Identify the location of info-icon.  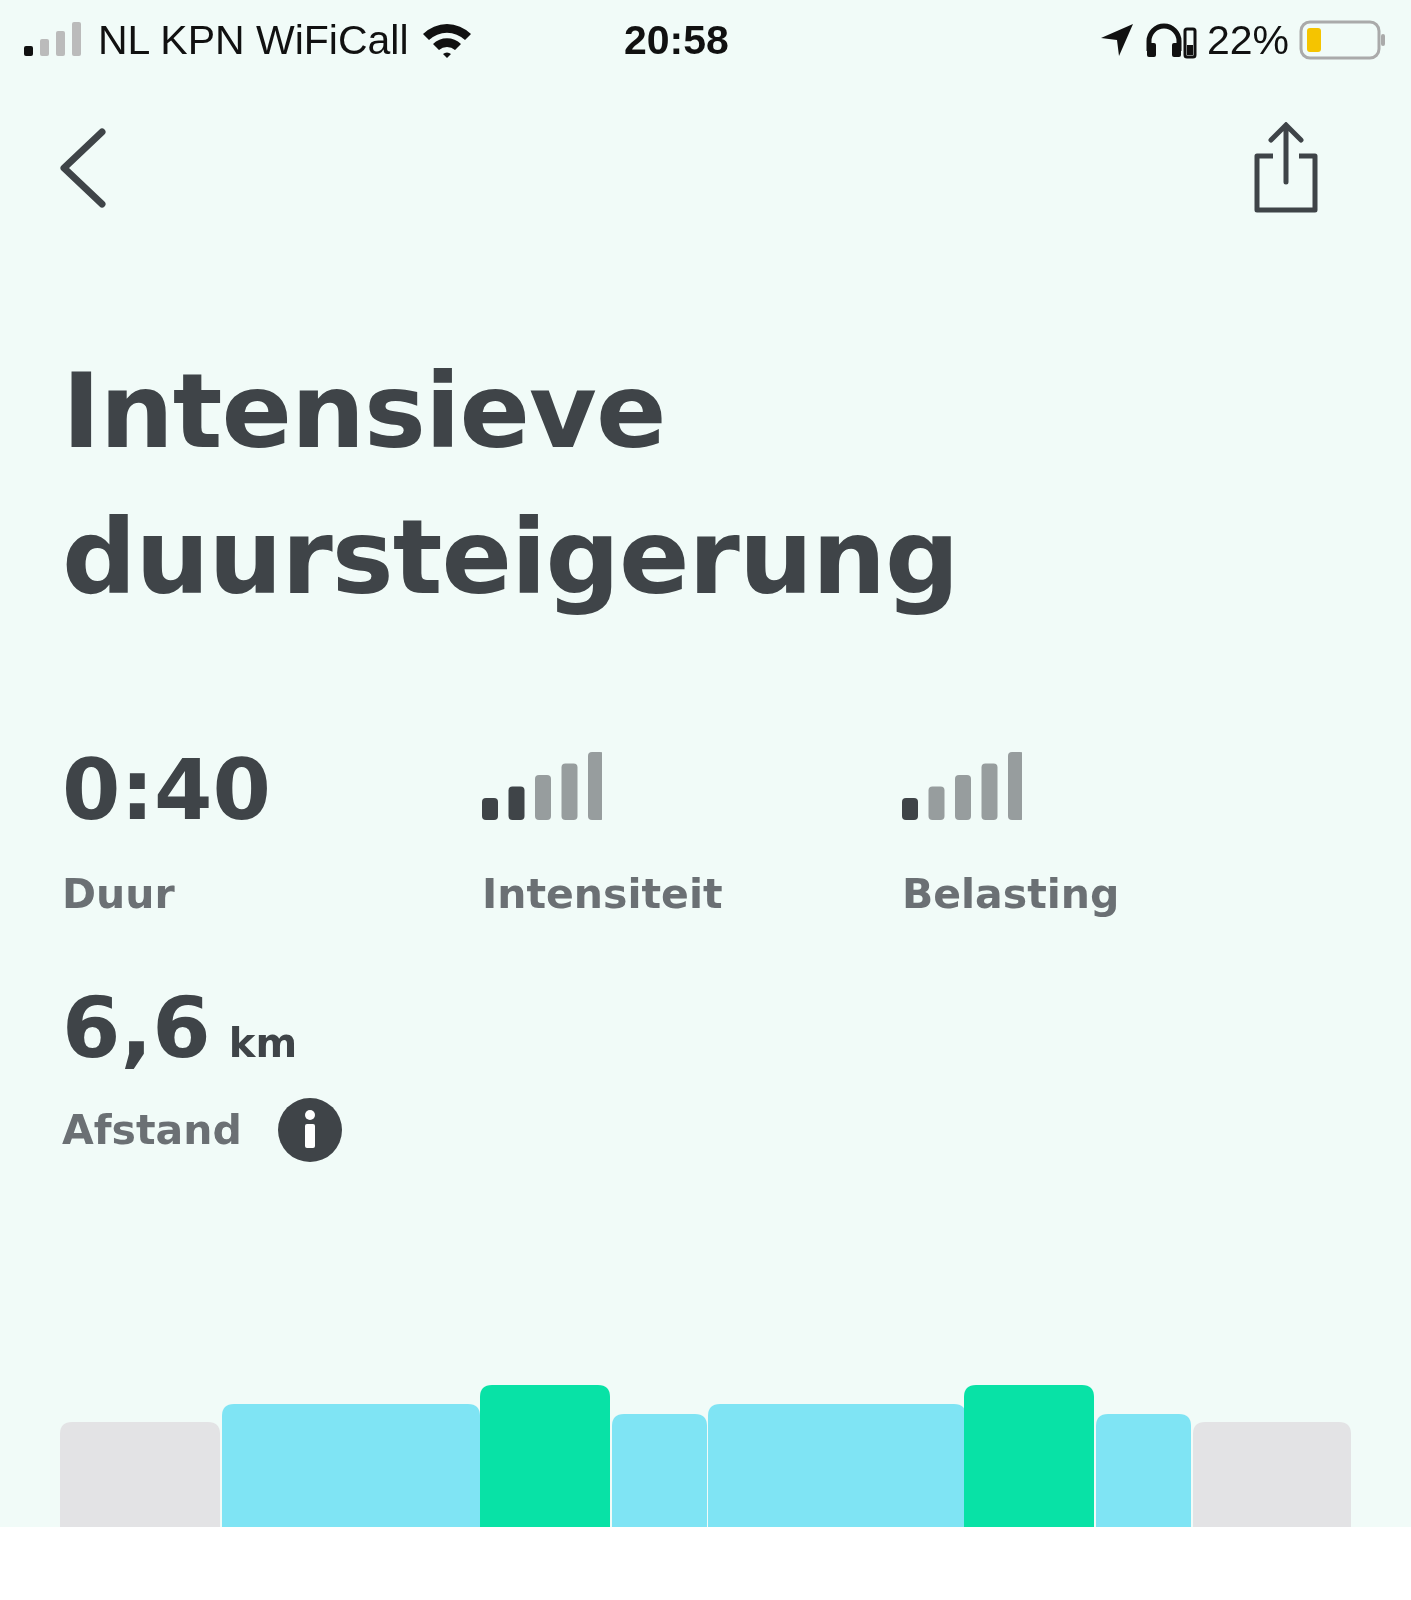
(309, 1130).